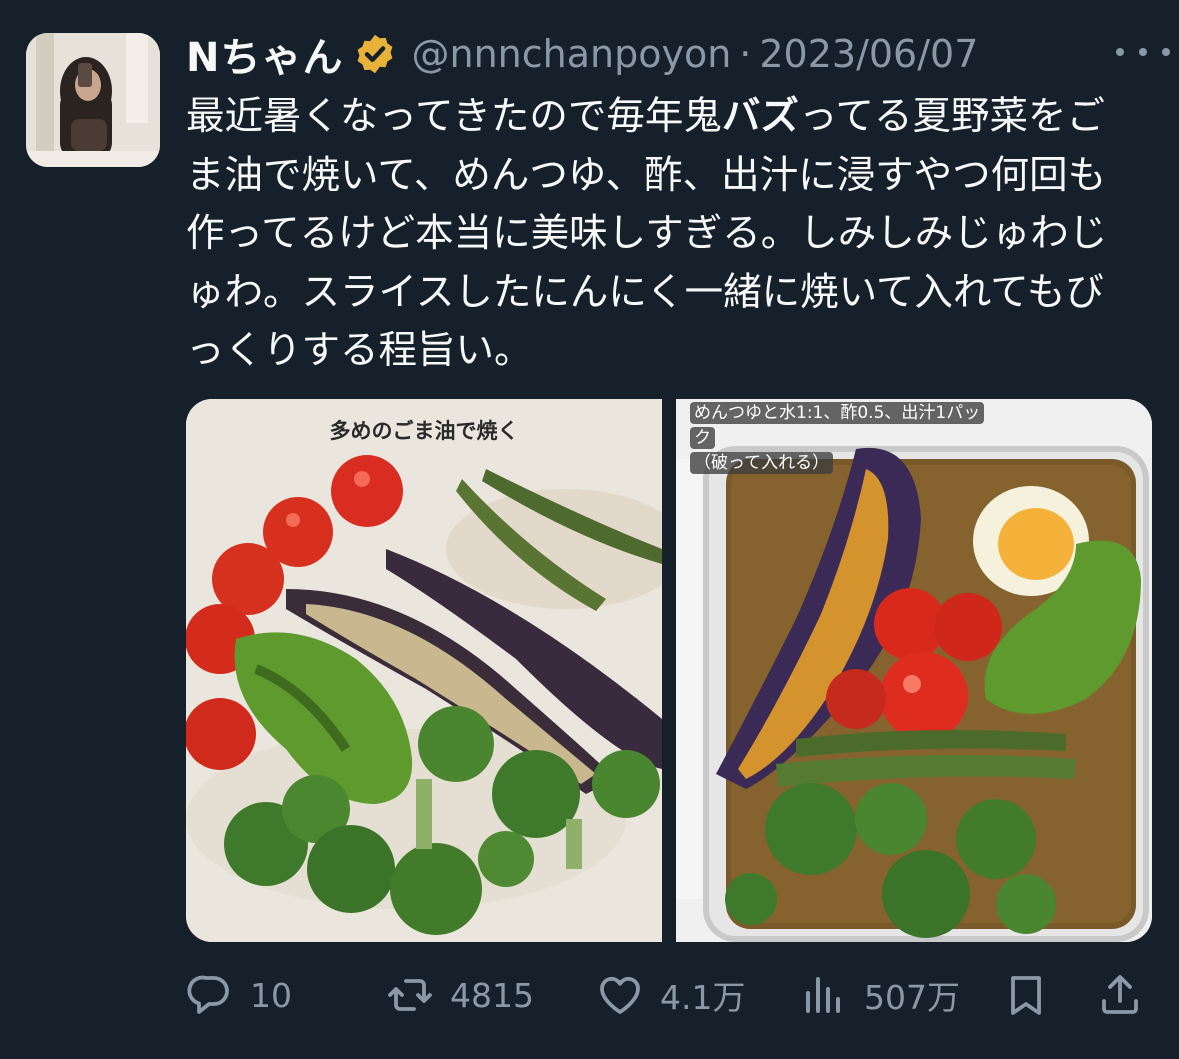 The image size is (1179, 1059). I want to click on heart-icon, so click(620, 995).